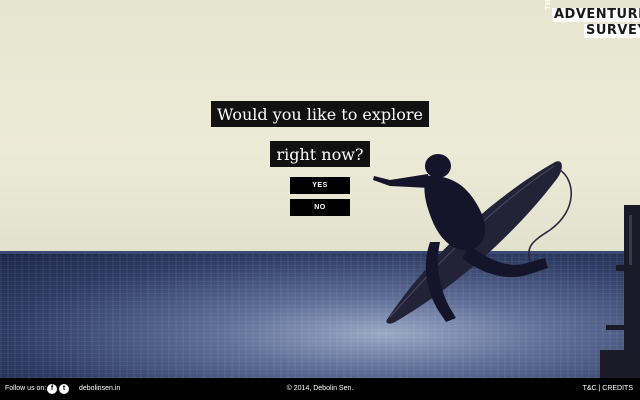  What do you see at coordinates (548, 5) in the screenshot?
I see `logo-prefix: THE` at bounding box center [548, 5].